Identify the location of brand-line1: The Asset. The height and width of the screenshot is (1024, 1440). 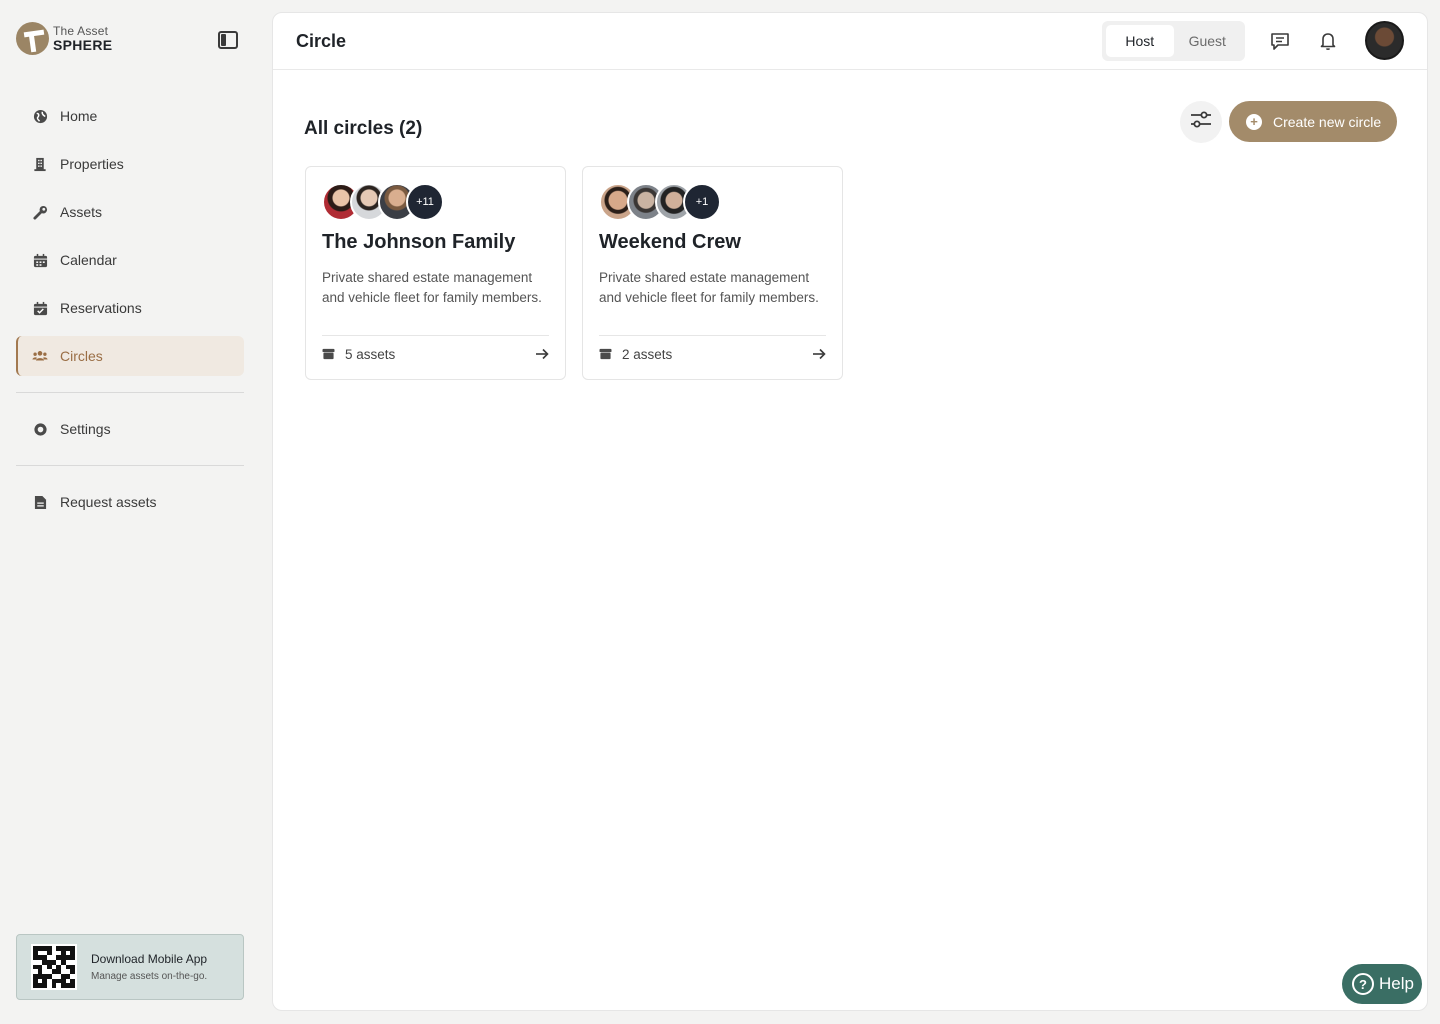
(81, 31).